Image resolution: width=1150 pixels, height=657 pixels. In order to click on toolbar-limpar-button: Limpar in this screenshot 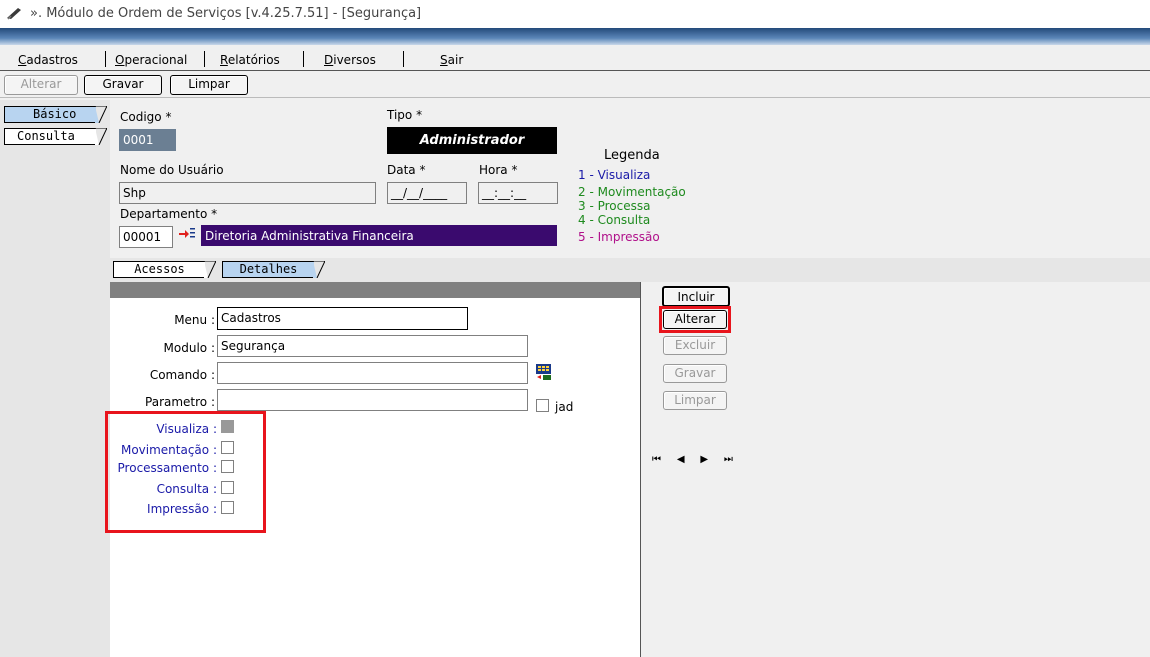, I will do `click(209, 85)`.